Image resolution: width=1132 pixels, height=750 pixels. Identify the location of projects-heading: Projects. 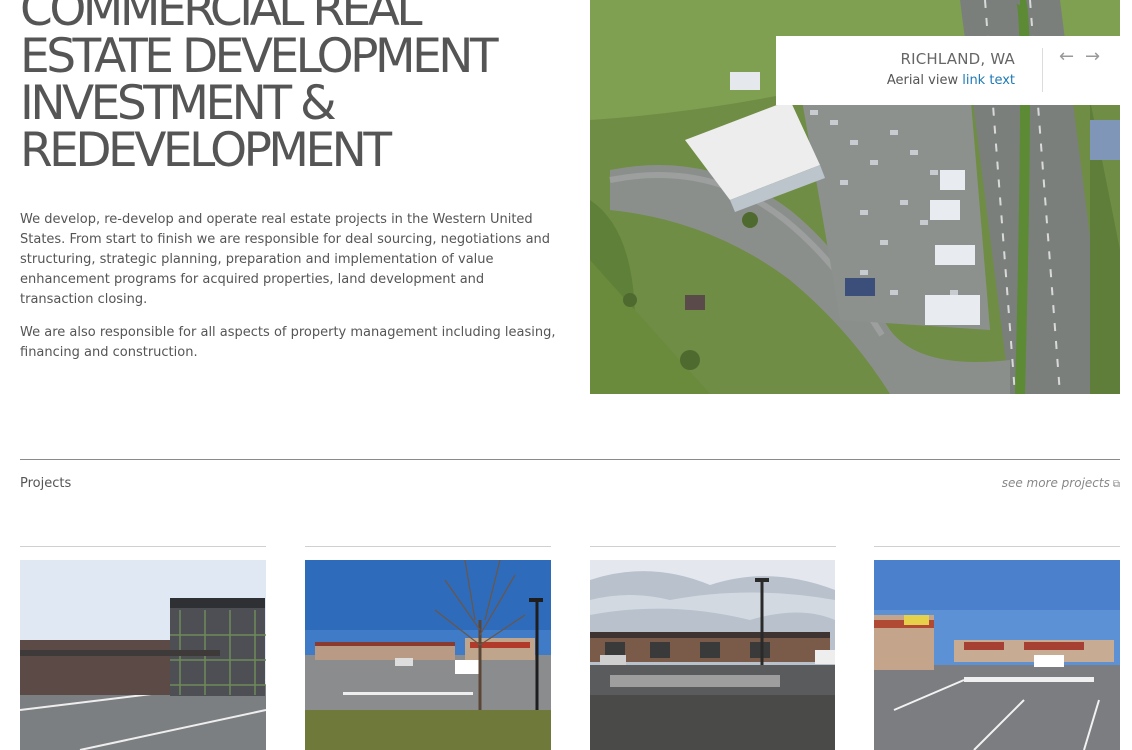
(46, 483).